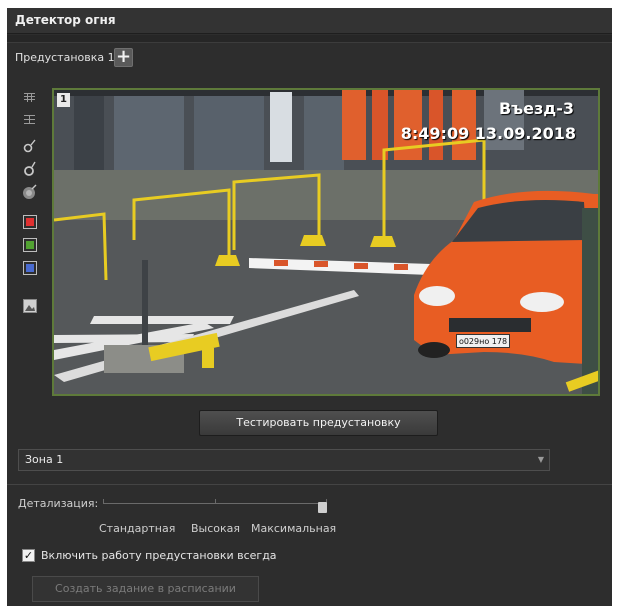  What do you see at coordinates (483, 341) in the screenshot?
I see `license-plate: о029но 178` at bounding box center [483, 341].